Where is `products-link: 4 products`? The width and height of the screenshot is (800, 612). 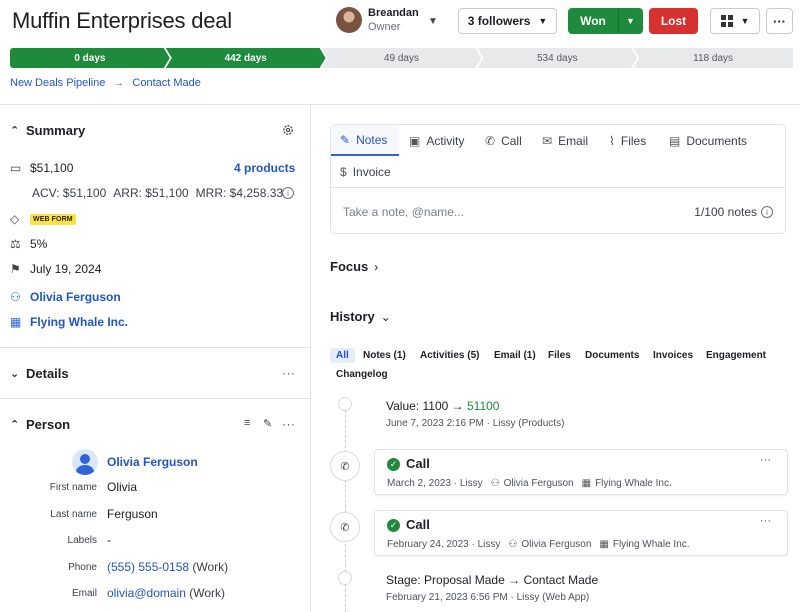 products-link: 4 products is located at coordinates (264, 168).